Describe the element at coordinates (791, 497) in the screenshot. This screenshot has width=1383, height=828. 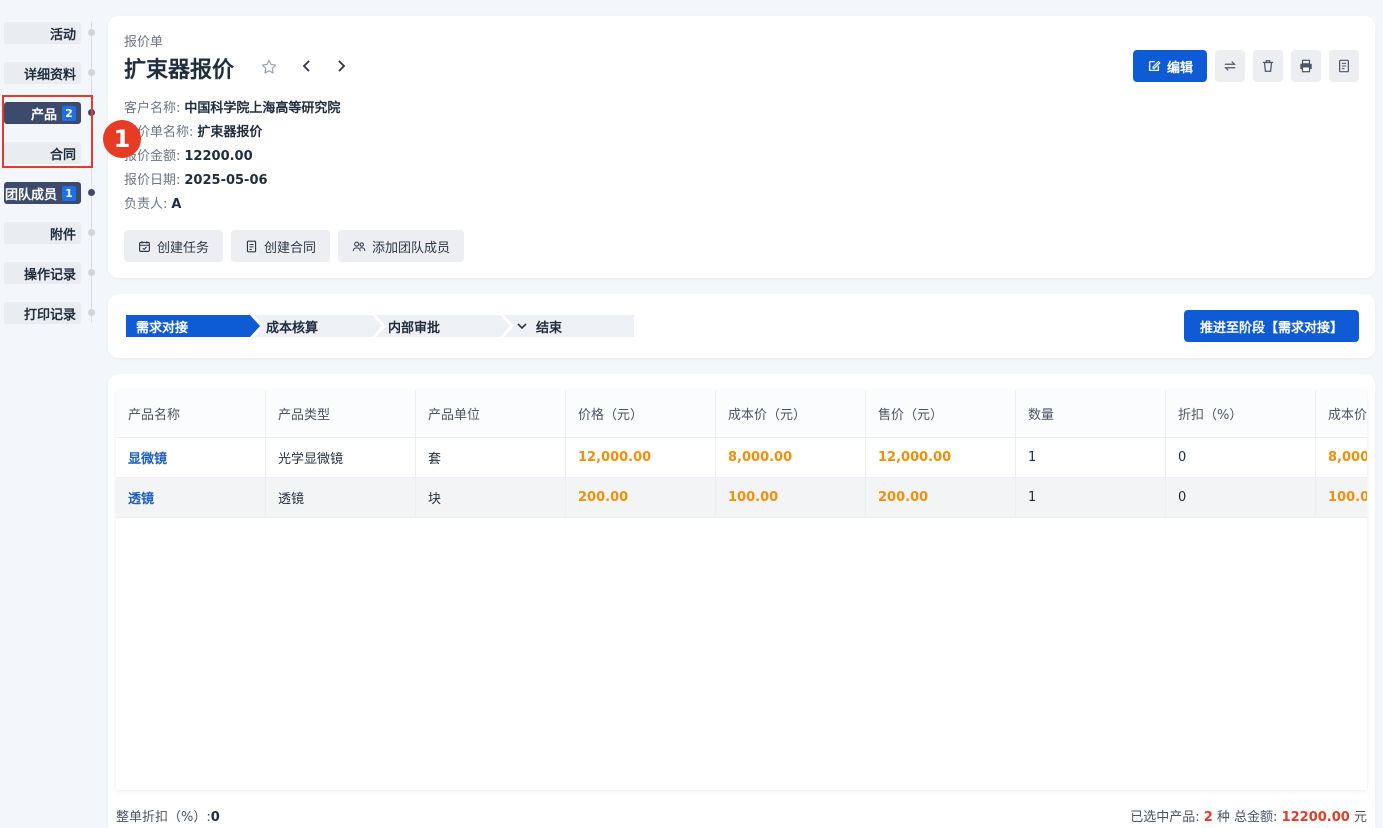
I see `cell-cost-price: 100.00` at that location.